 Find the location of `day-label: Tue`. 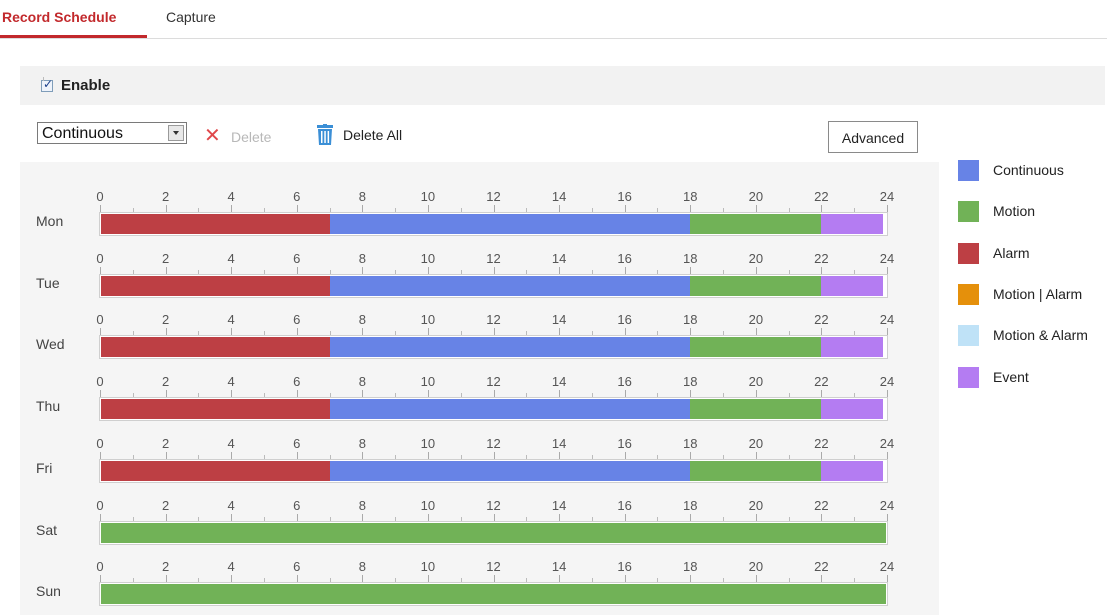

day-label: Tue is located at coordinates (48, 282).